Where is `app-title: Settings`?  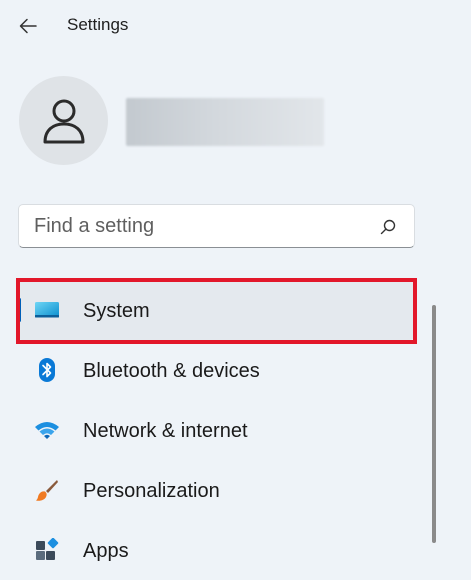
app-title: Settings is located at coordinates (98, 24).